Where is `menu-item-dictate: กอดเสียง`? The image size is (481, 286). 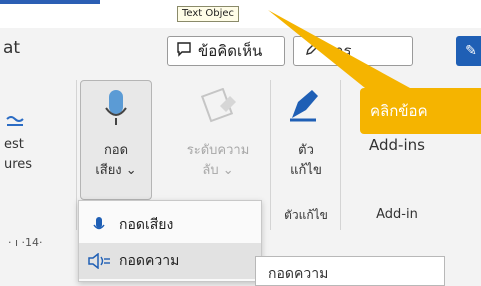
menu-item-dictate: กอดเสียง is located at coordinates (170, 225).